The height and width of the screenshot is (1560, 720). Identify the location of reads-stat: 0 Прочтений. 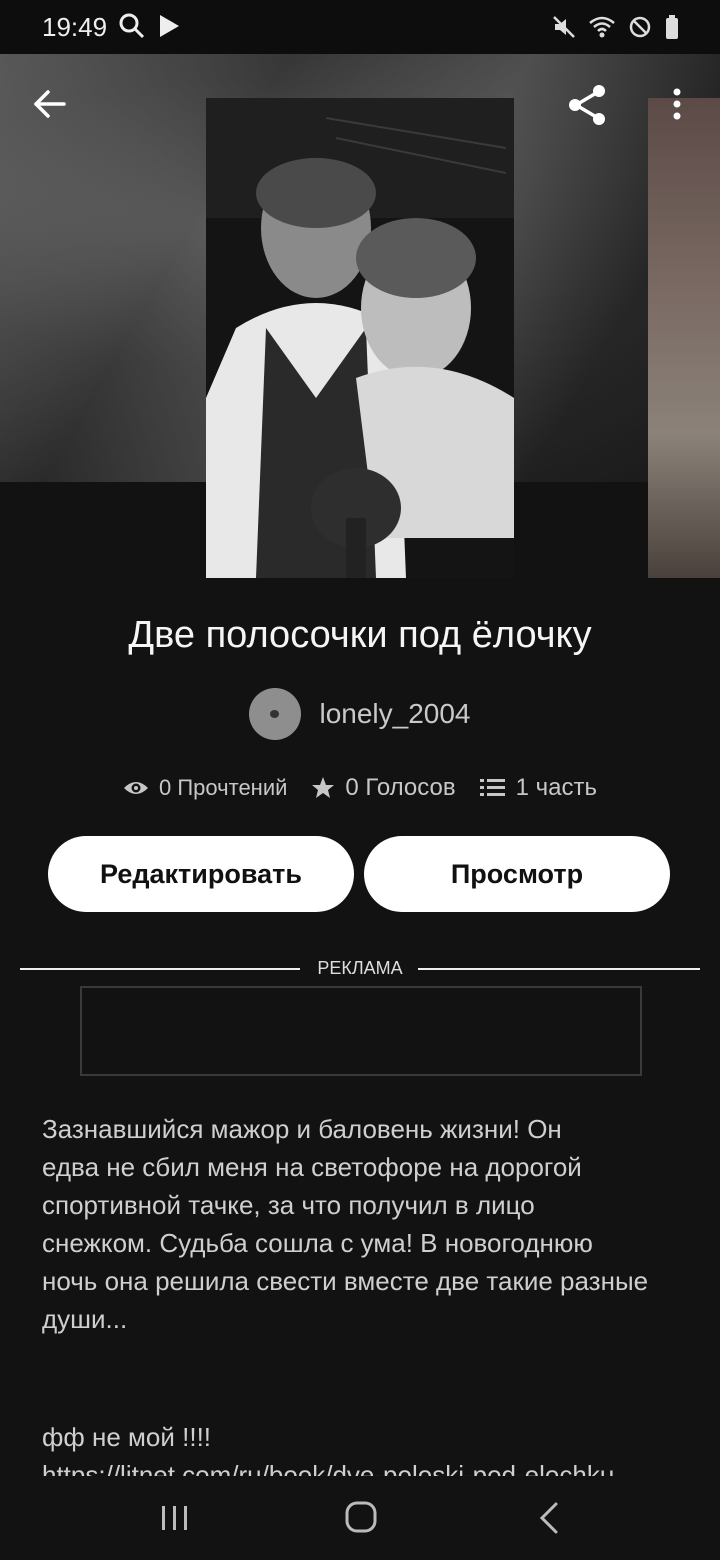
(205, 788).